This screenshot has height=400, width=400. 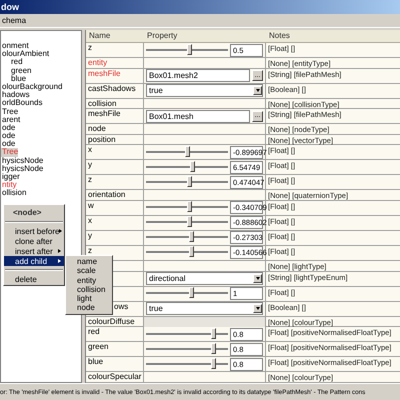 I want to click on tree-item: ollision, so click(x=13, y=193).